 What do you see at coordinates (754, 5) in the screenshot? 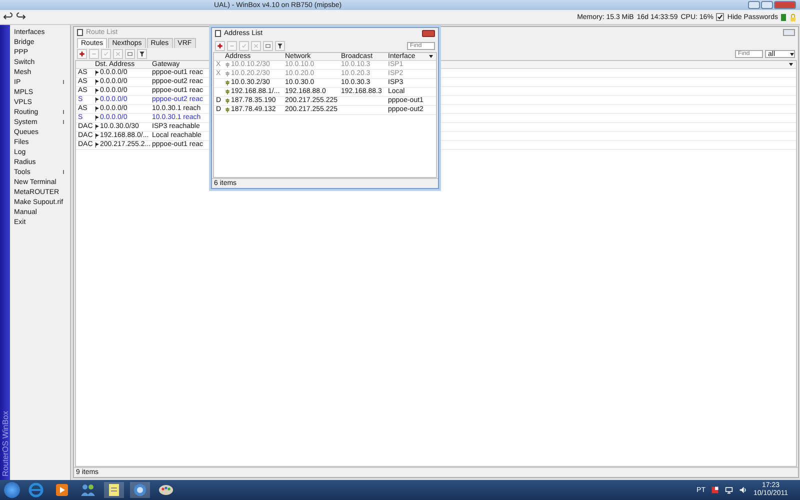
I see `minimize-button` at bounding box center [754, 5].